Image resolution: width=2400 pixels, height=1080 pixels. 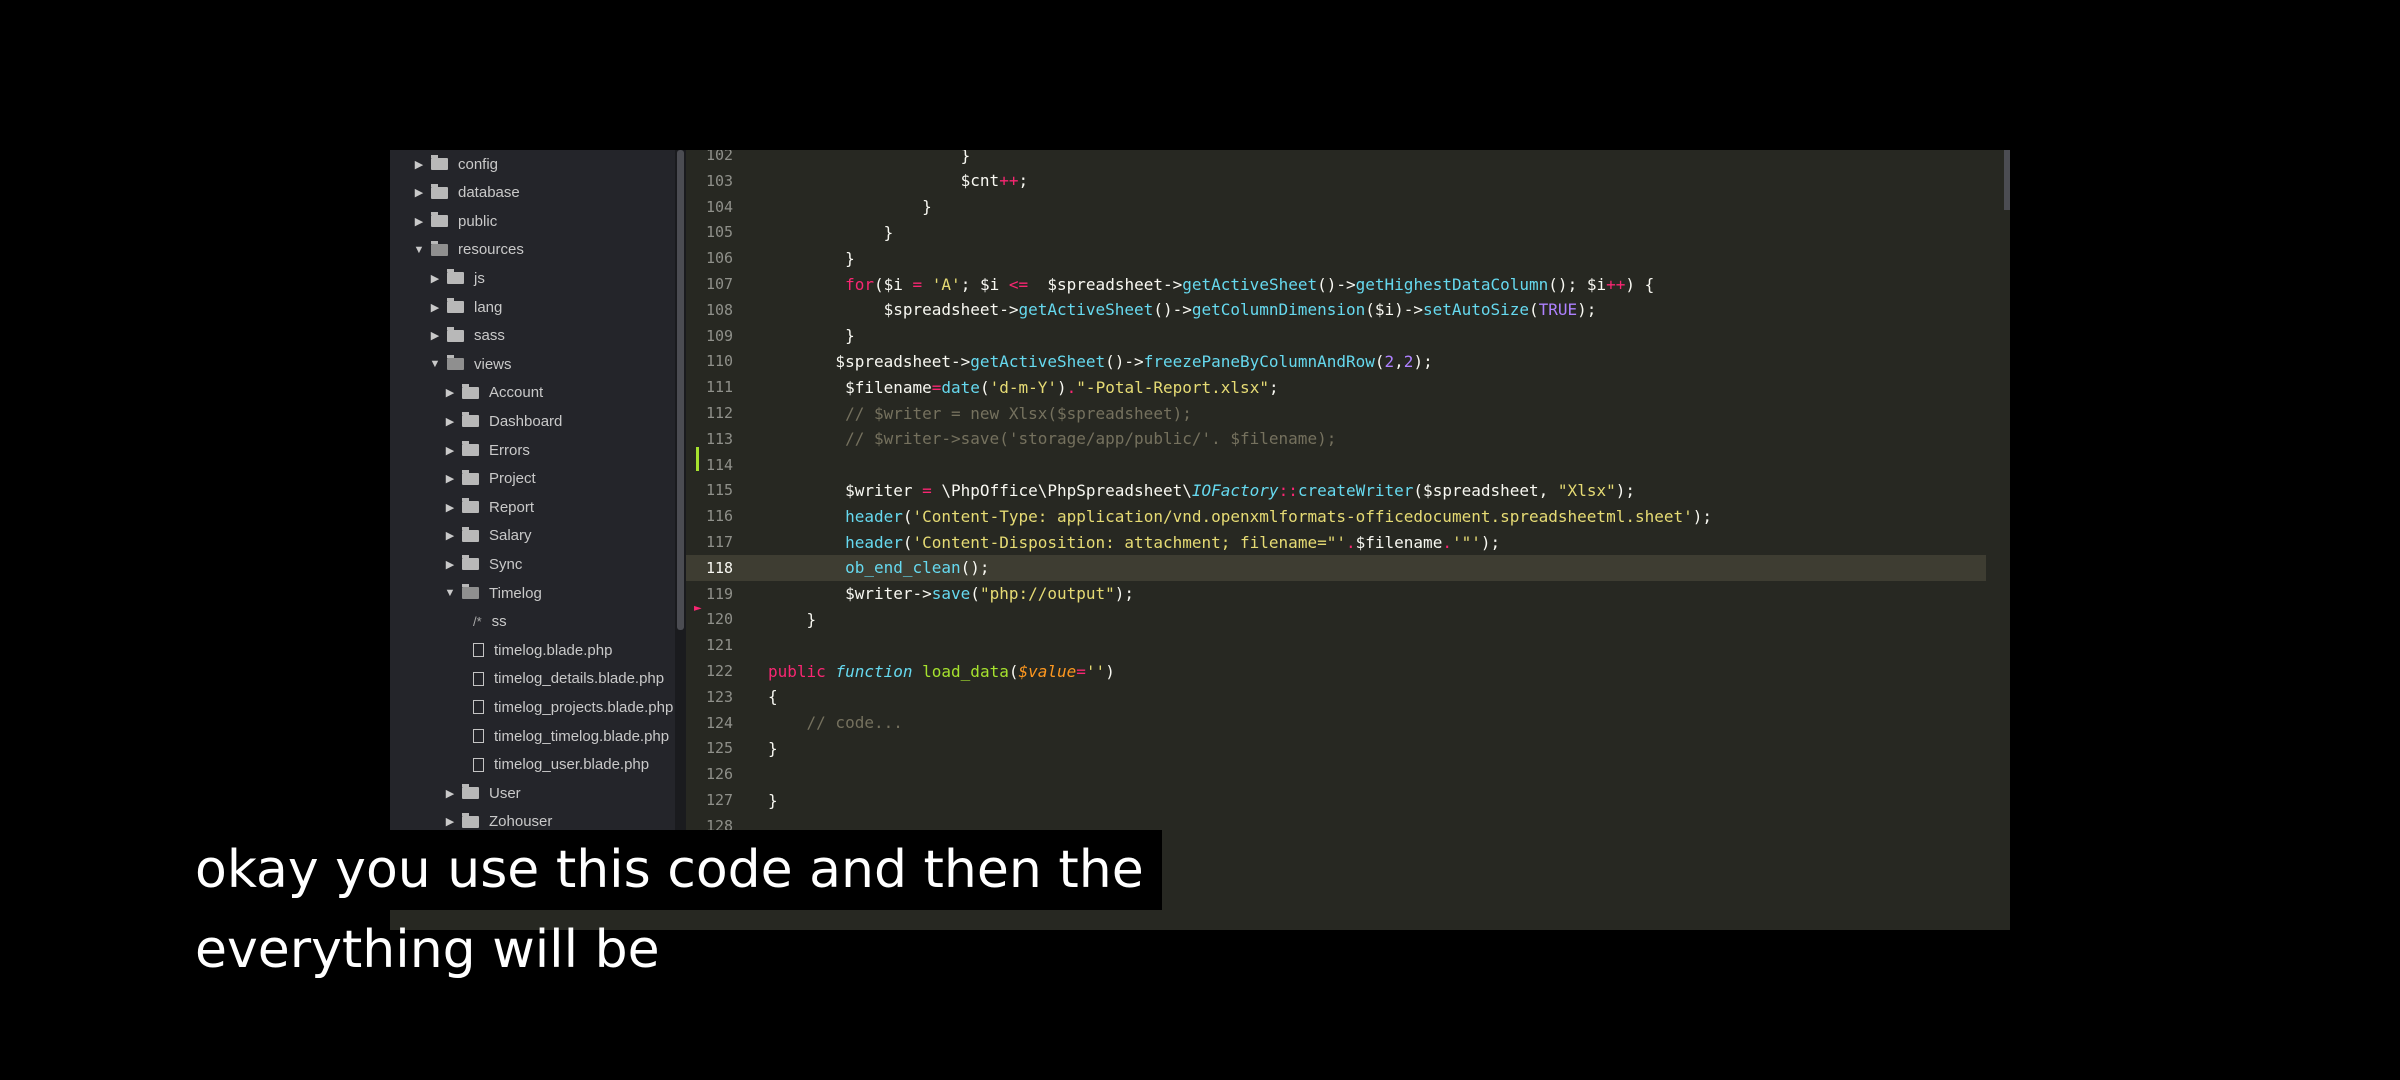 I want to click on code-line: 103 $cnt++;, so click(x=1336, y=181).